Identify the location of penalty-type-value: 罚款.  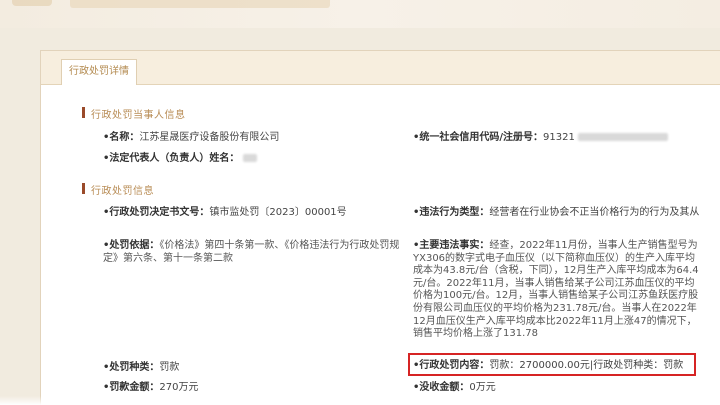
(169, 367).